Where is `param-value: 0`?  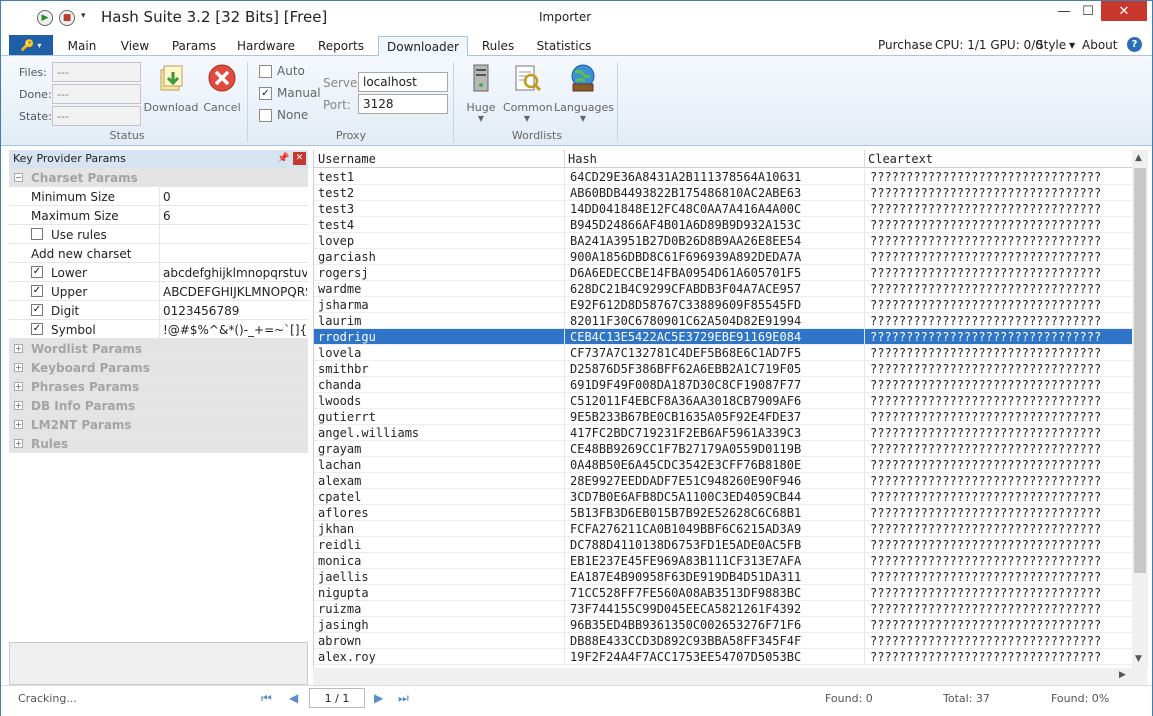 param-value: 0 is located at coordinates (235, 197).